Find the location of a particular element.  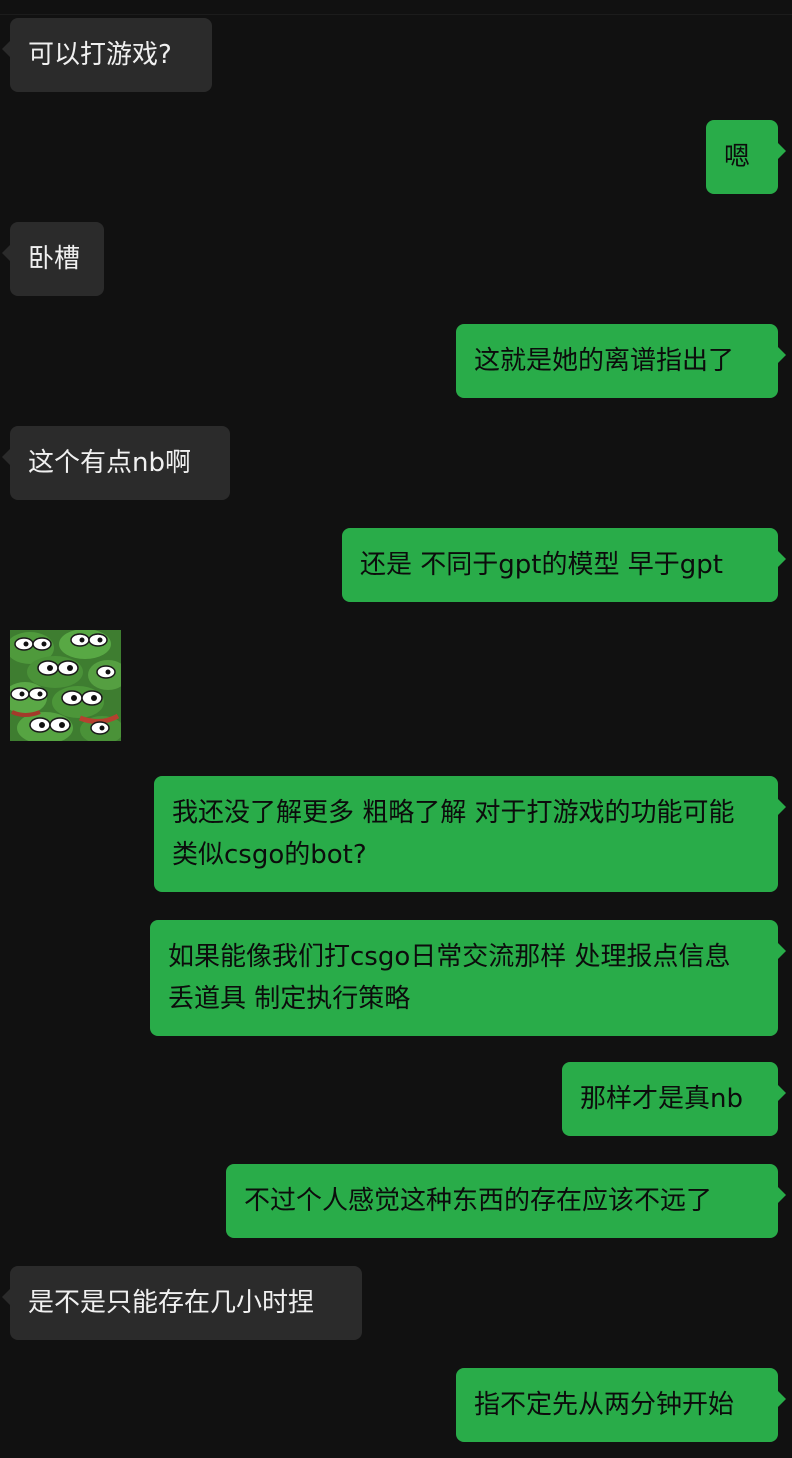

top-divider is located at coordinates (396, 14).